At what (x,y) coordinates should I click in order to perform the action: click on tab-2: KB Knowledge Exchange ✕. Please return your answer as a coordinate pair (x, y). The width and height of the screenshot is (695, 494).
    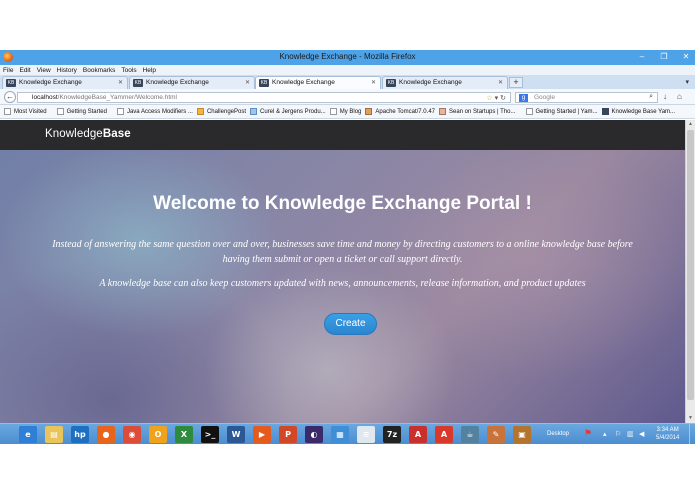
    Looking at the image, I should click on (192, 82).